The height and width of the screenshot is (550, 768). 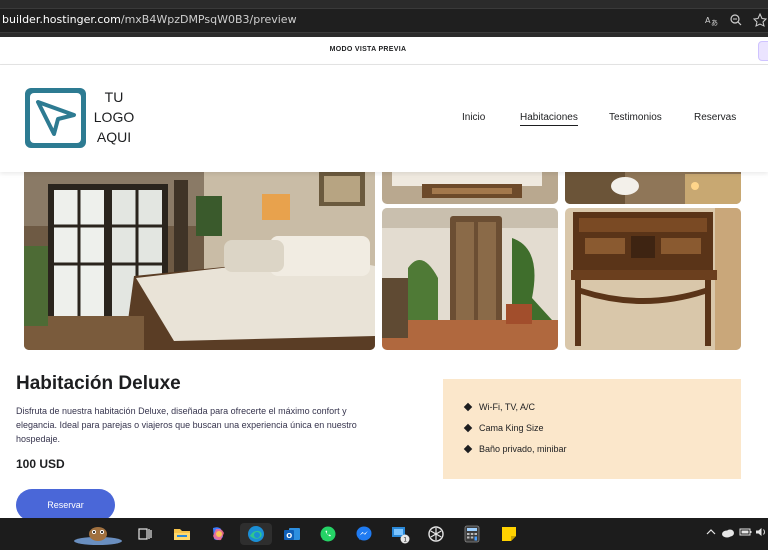 I want to click on calculator-icon, so click(x=472, y=534).